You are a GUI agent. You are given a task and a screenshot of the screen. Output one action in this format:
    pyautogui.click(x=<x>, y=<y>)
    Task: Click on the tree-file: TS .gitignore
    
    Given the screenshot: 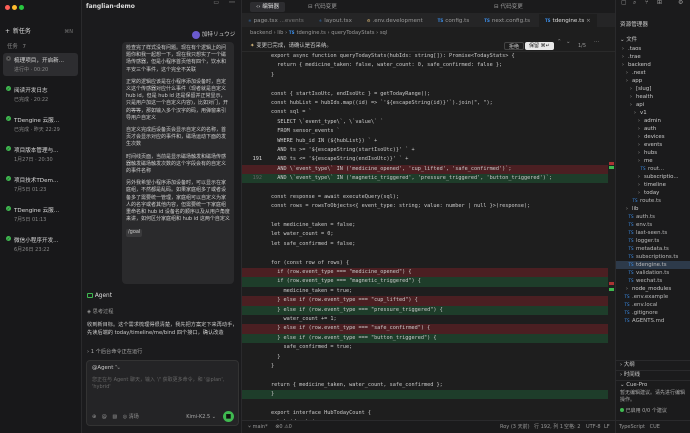 What is the action you would take?
    pyautogui.click(x=653, y=313)
    